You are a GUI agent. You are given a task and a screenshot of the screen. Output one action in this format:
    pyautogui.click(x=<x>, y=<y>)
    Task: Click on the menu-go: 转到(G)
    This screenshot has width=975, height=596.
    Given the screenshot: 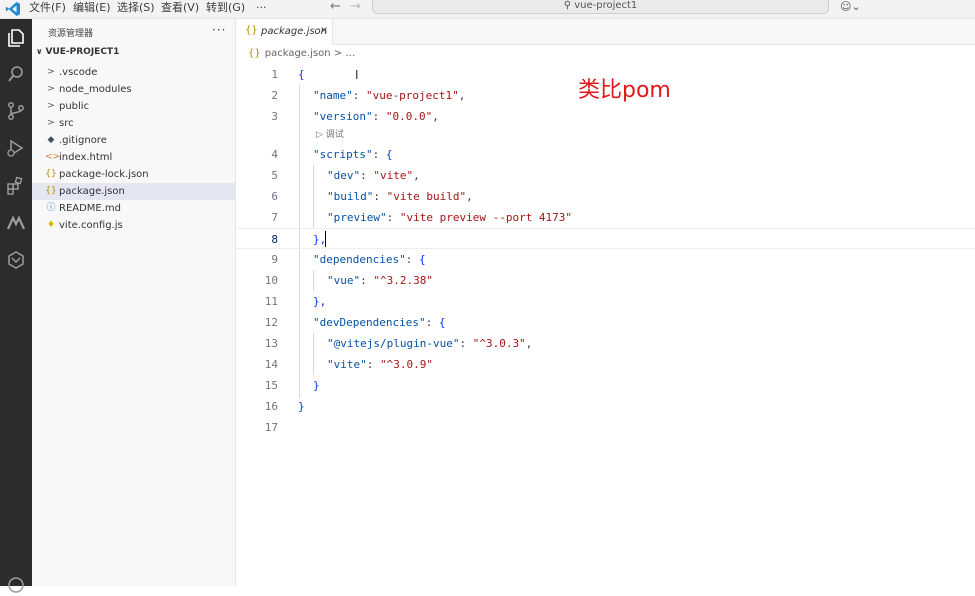 What is the action you would take?
    pyautogui.click(x=225, y=9)
    